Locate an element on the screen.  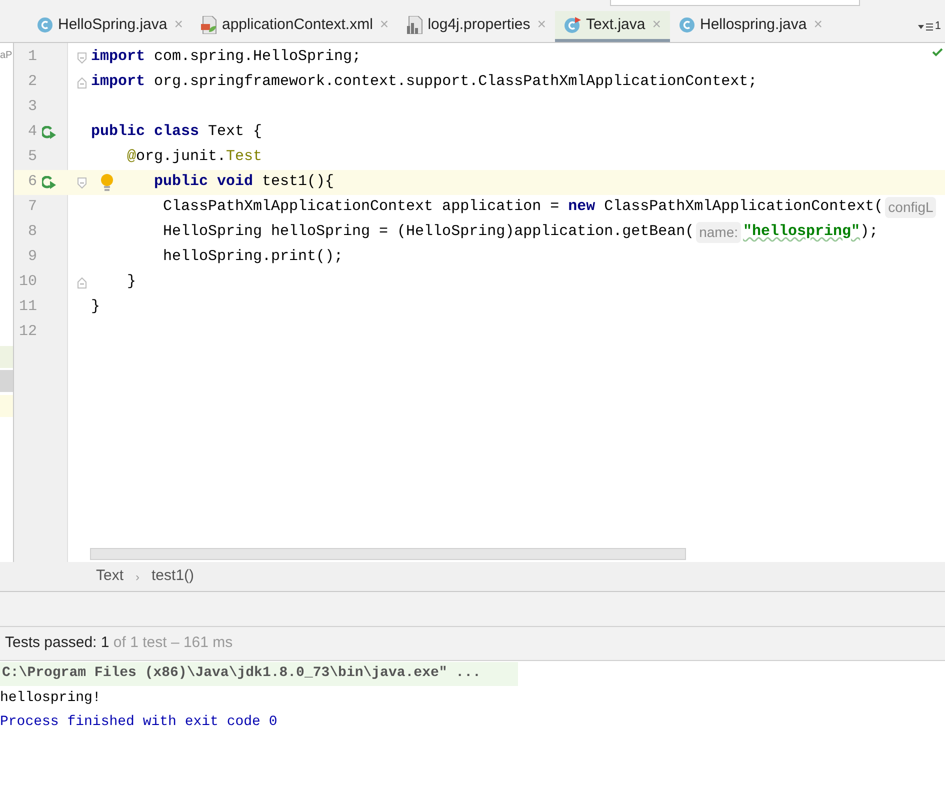
tab-count: 1 is located at coordinates (937, 26).